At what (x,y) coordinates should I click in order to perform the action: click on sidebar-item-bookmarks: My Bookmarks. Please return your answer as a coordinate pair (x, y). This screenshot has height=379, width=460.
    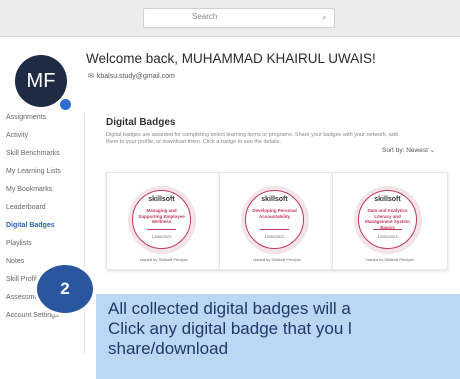
    Looking at the image, I should click on (46, 195).